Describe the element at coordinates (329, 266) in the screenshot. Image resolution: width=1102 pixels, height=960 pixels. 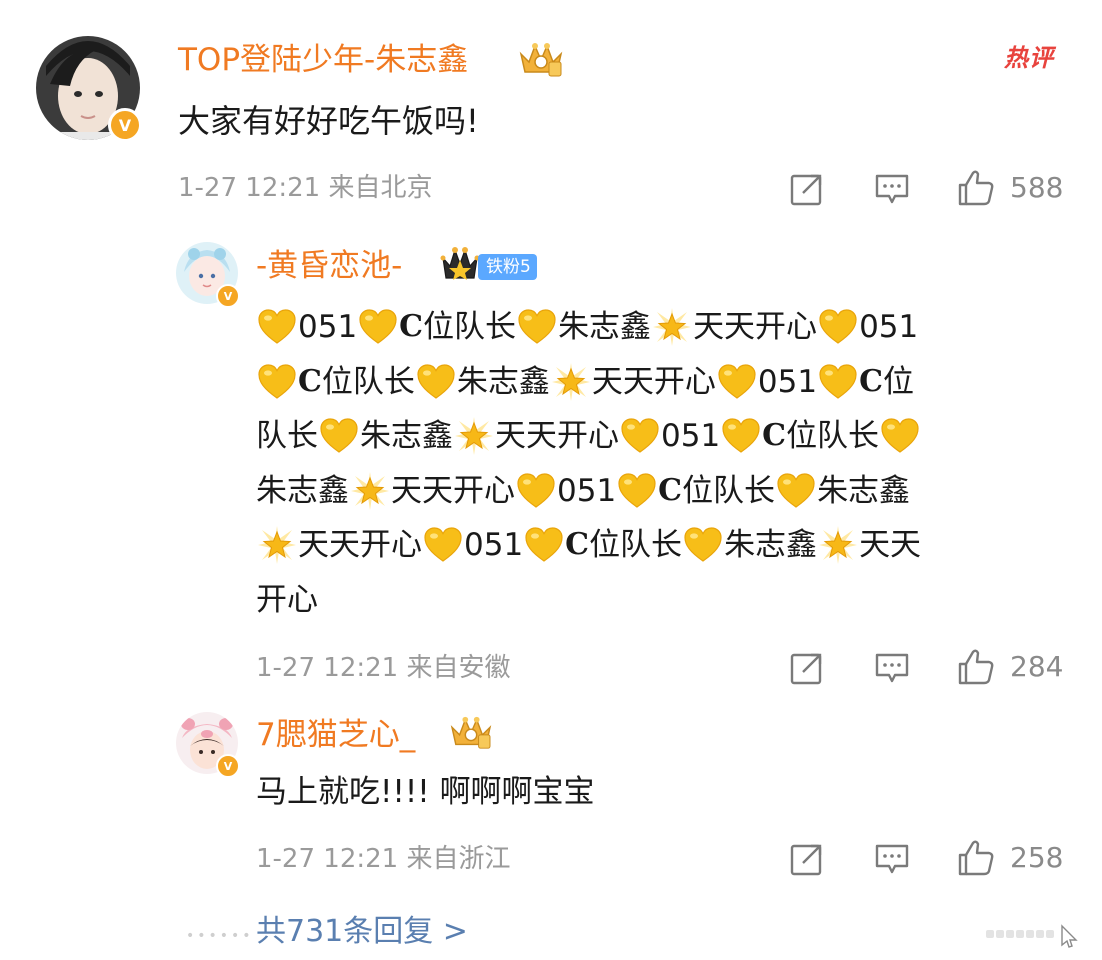
I see `username-reply-1: -黄昏恋池-` at that location.